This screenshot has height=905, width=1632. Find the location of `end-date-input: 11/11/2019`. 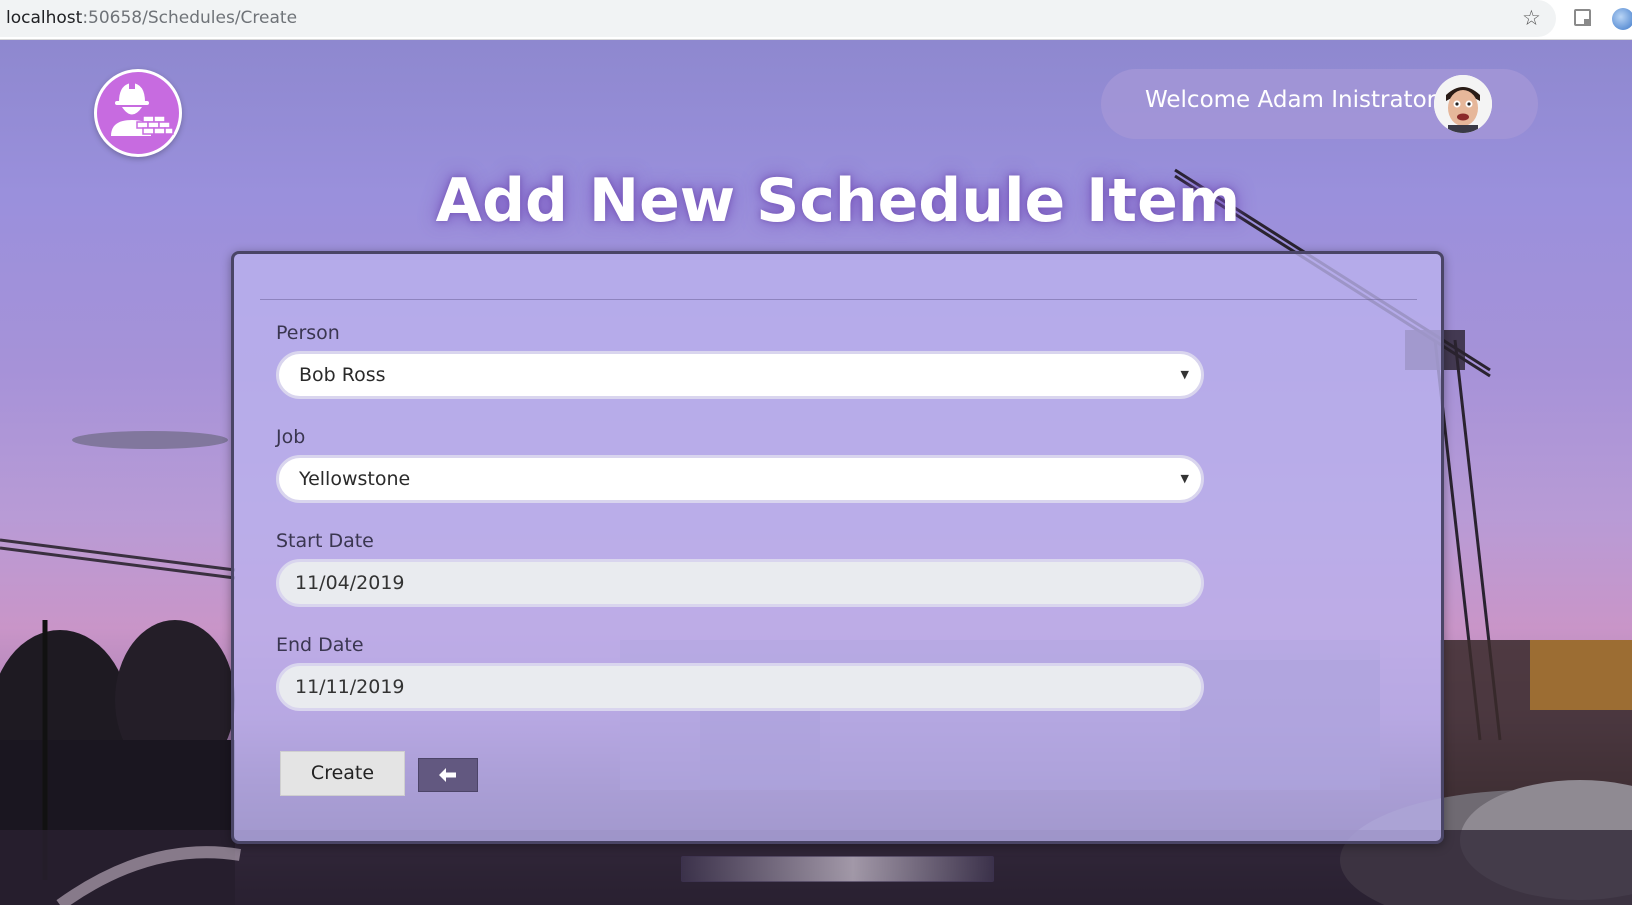

end-date-input: 11/11/2019 is located at coordinates (740, 687).